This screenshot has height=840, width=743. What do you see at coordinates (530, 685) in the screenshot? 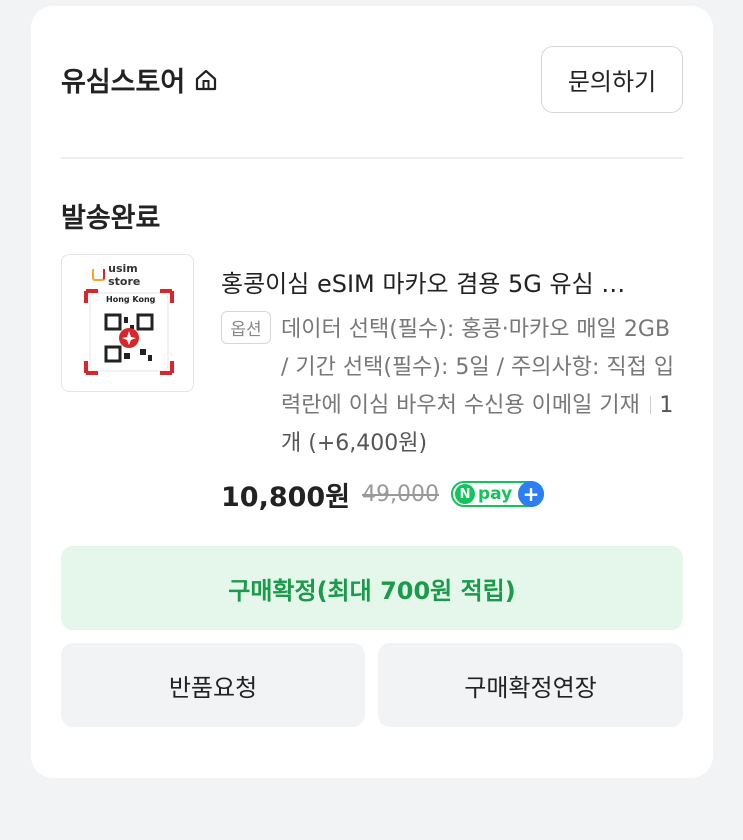
I see `extend-confirmation-button: 구매확정연장` at bounding box center [530, 685].